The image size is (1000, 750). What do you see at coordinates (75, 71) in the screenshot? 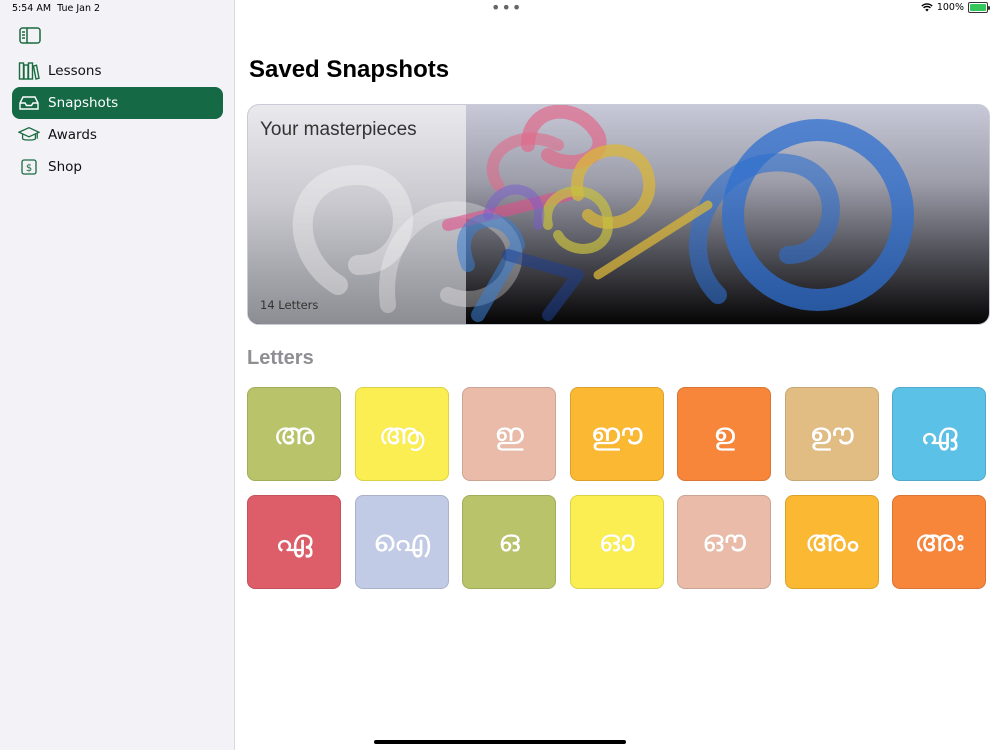
I see `sidebar-item-label: Lessons` at bounding box center [75, 71].